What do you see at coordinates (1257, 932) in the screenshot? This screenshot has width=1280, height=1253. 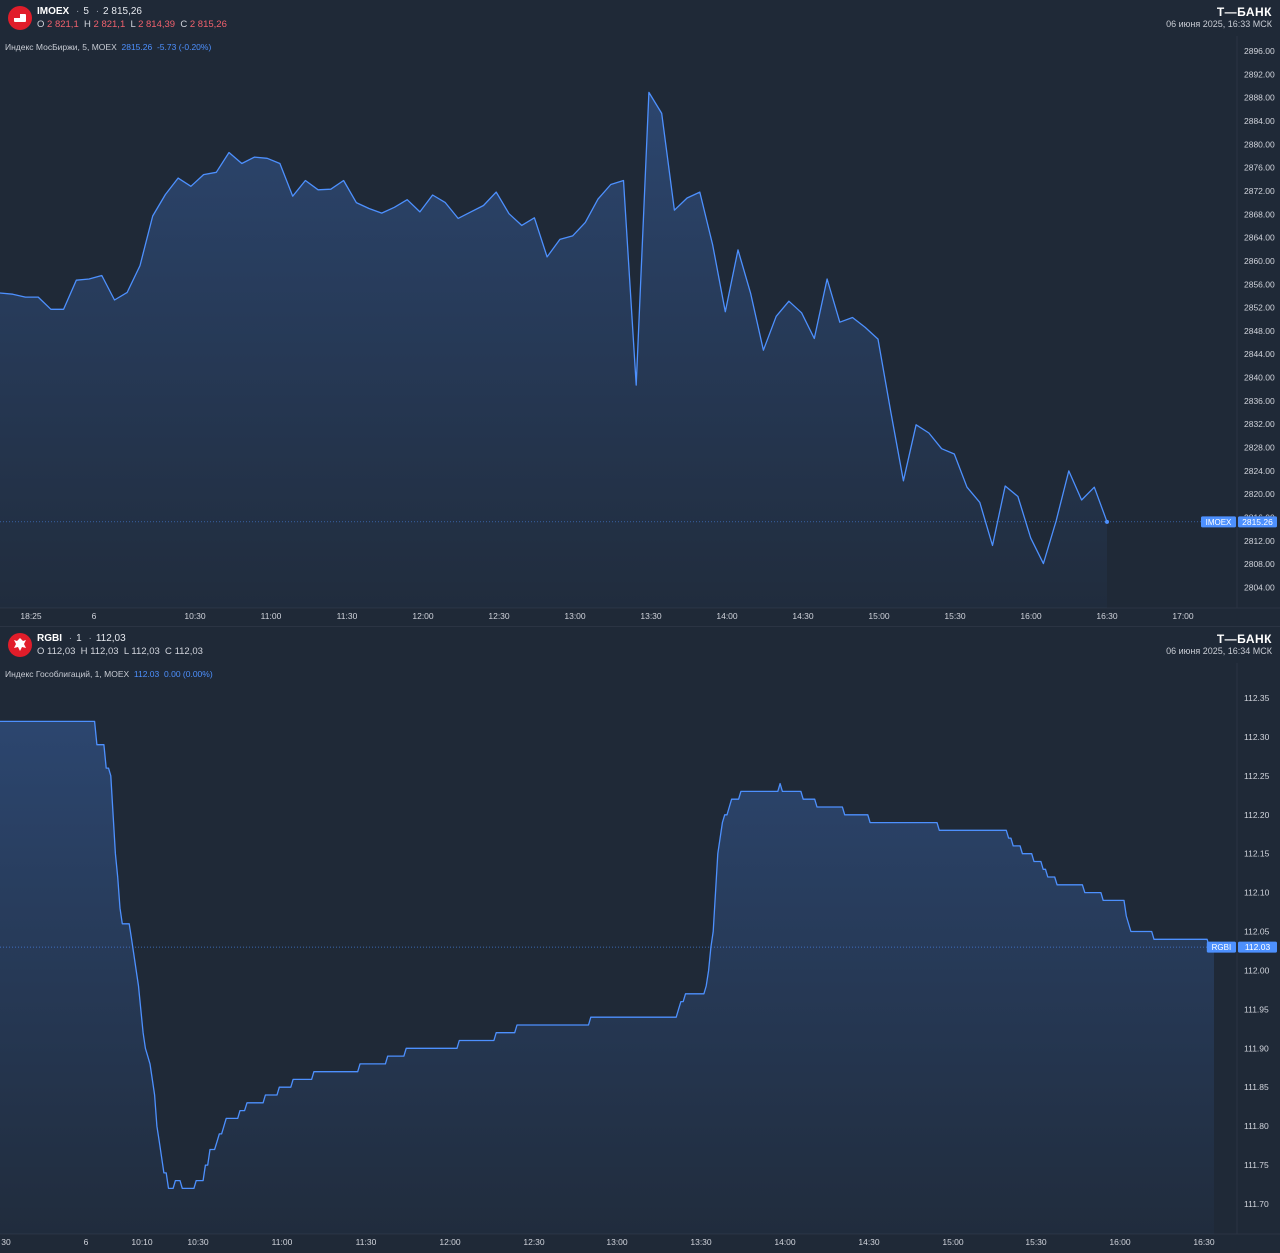 I see `y-tick-label: 112.05` at bounding box center [1257, 932].